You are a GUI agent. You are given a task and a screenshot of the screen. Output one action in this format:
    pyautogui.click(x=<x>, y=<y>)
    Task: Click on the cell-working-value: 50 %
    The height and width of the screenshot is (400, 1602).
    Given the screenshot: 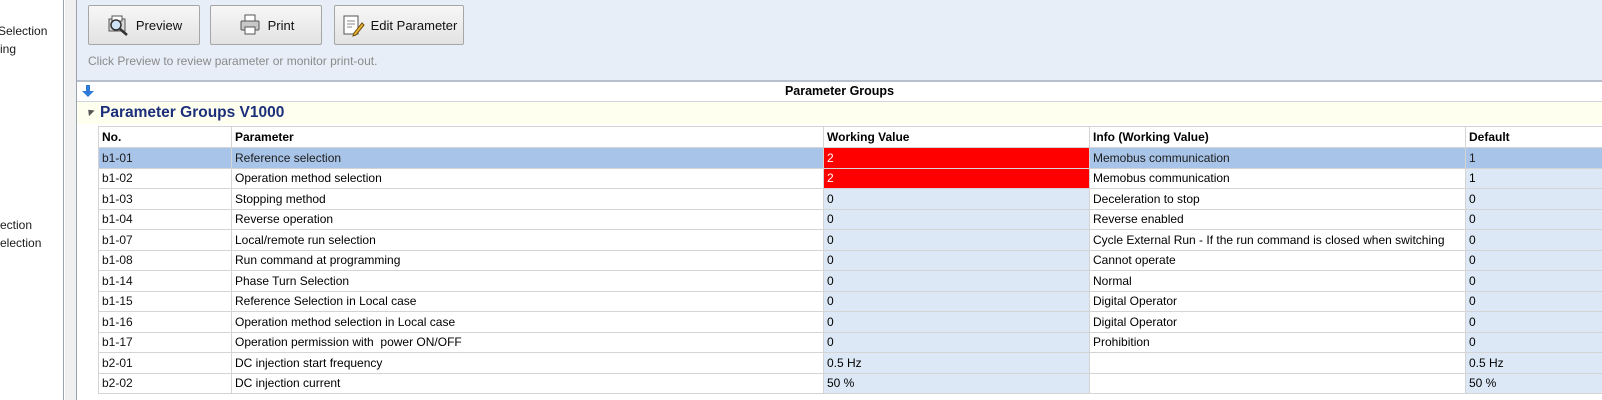 What is the action you would take?
    pyautogui.click(x=956, y=383)
    